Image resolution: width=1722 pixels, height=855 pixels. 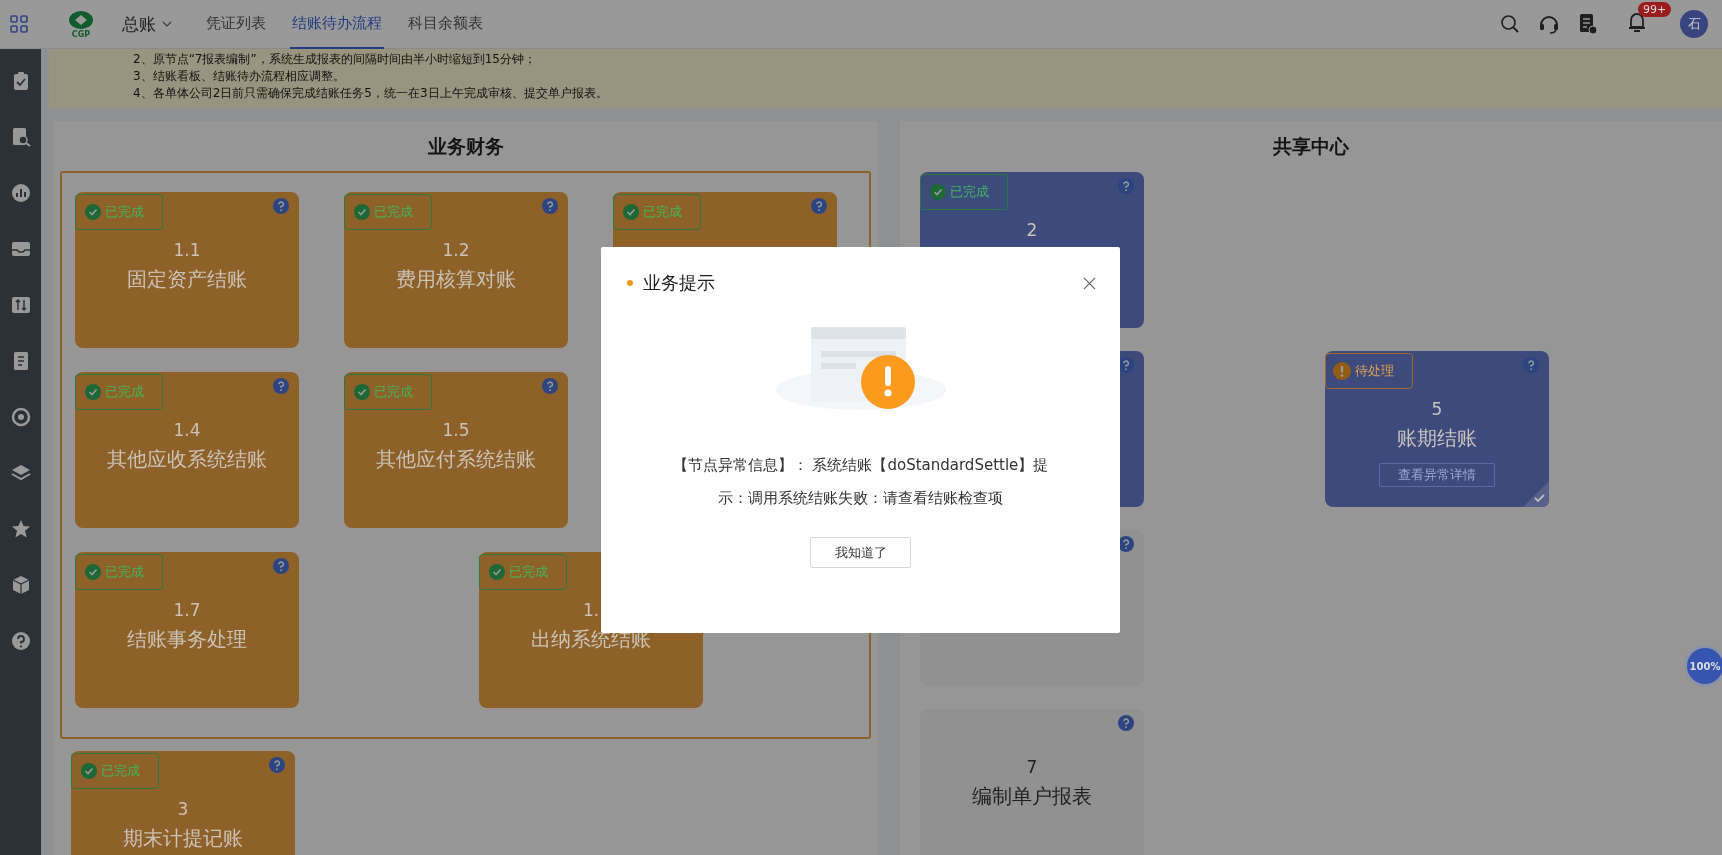 I want to click on task-number: 7, so click(x=1032, y=767).